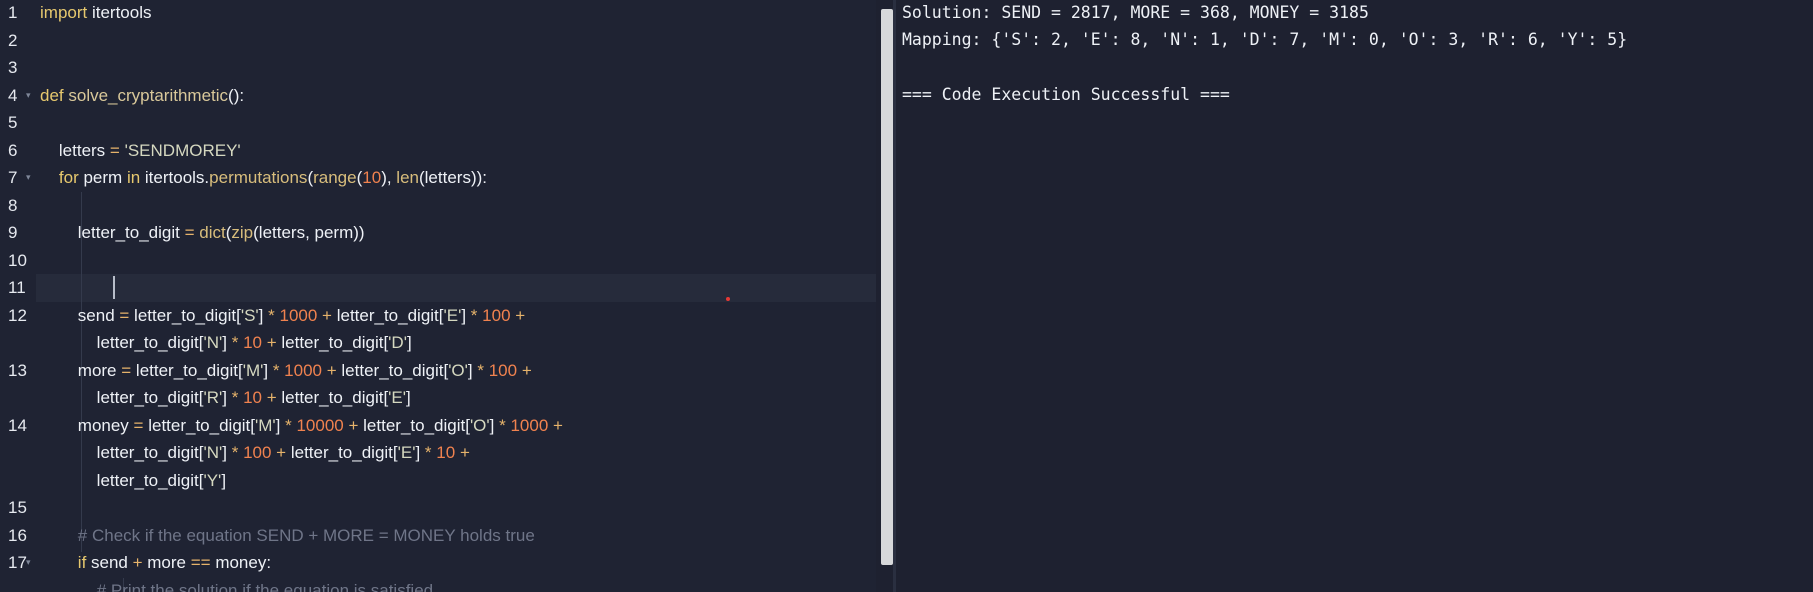 The height and width of the screenshot is (592, 1813). Describe the element at coordinates (438, 508) in the screenshot. I see `code-line: 15` at that location.